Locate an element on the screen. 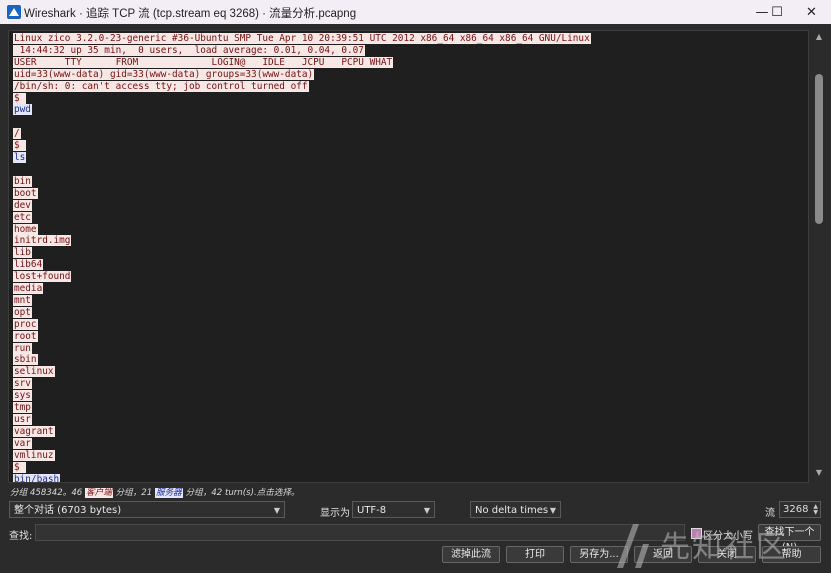  stream-line-text: bin is located at coordinates (22, 181).